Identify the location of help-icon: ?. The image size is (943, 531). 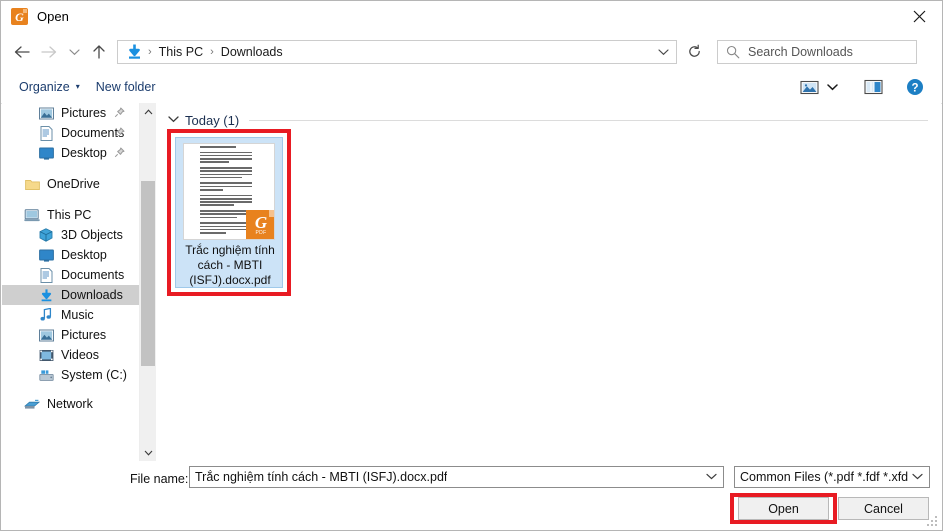
(915, 87).